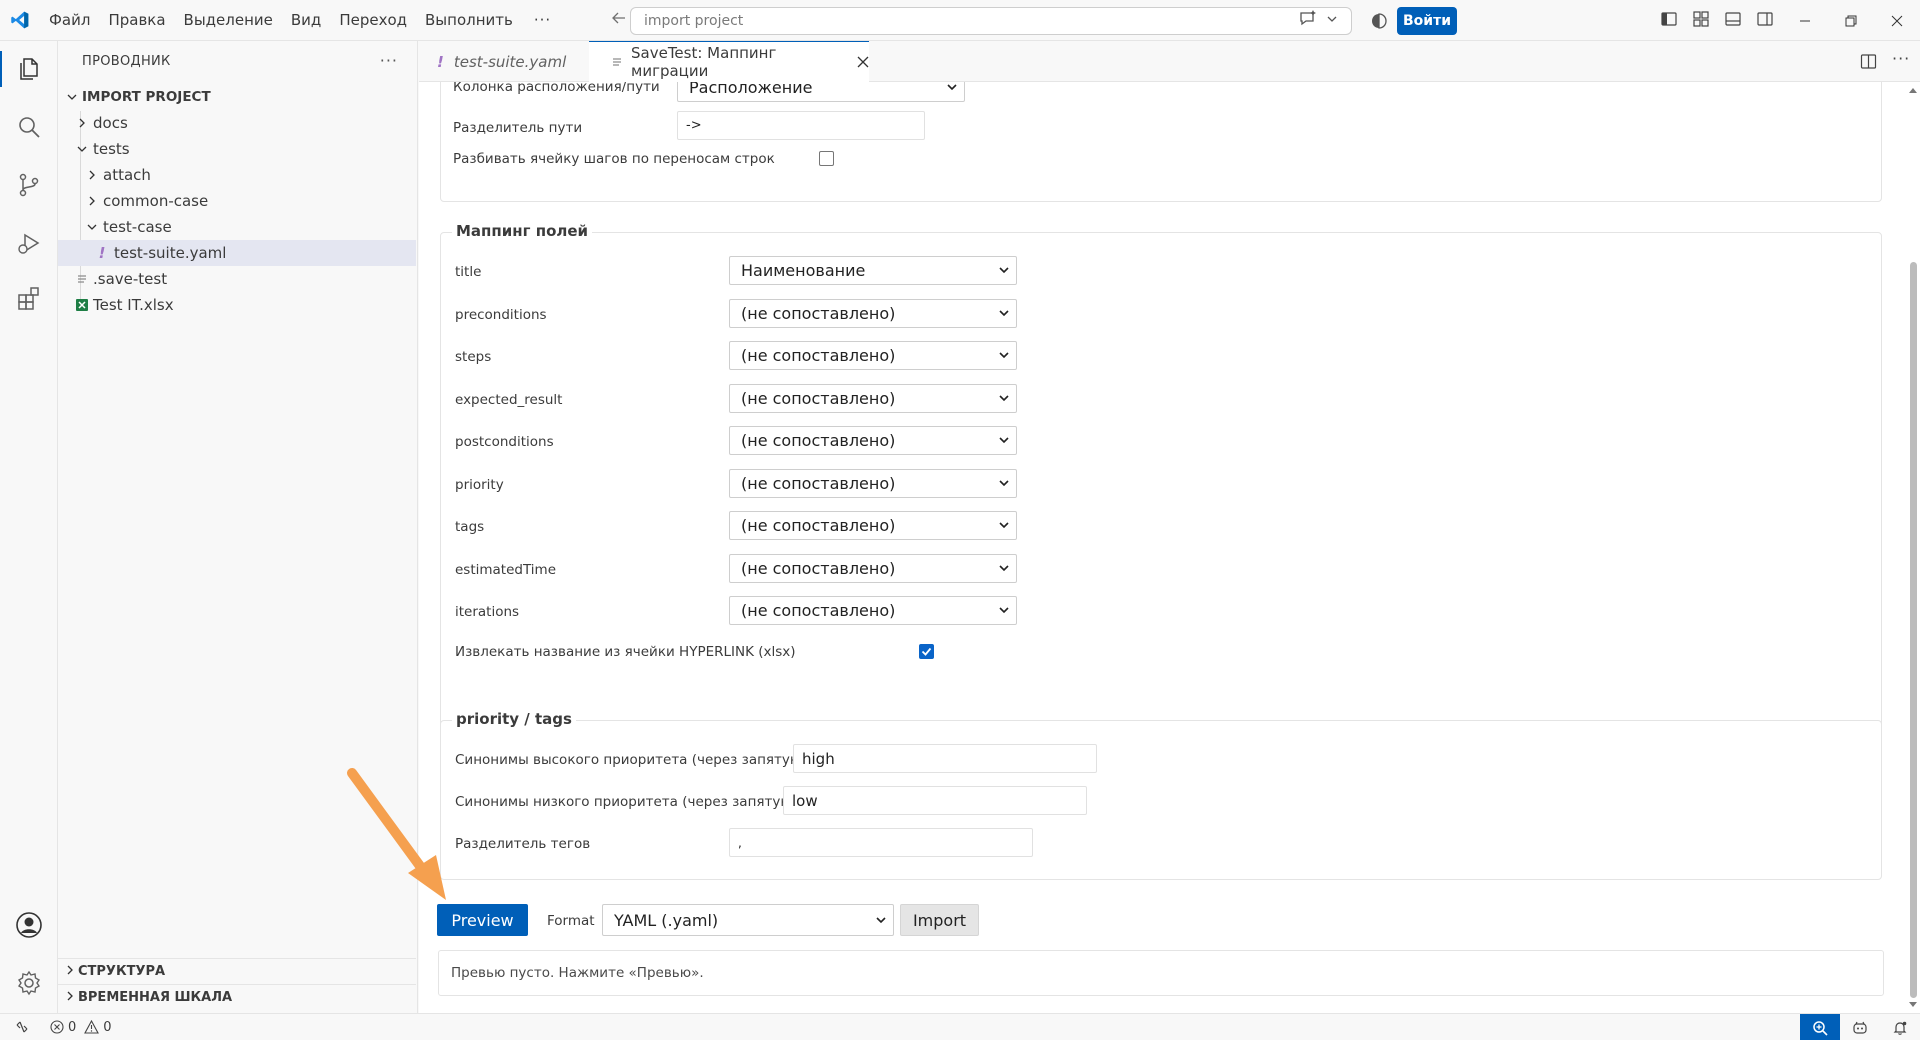  Describe the element at coordinates (542, 20) in the screenshot. I see `menu-more-icon: ···` at that location.